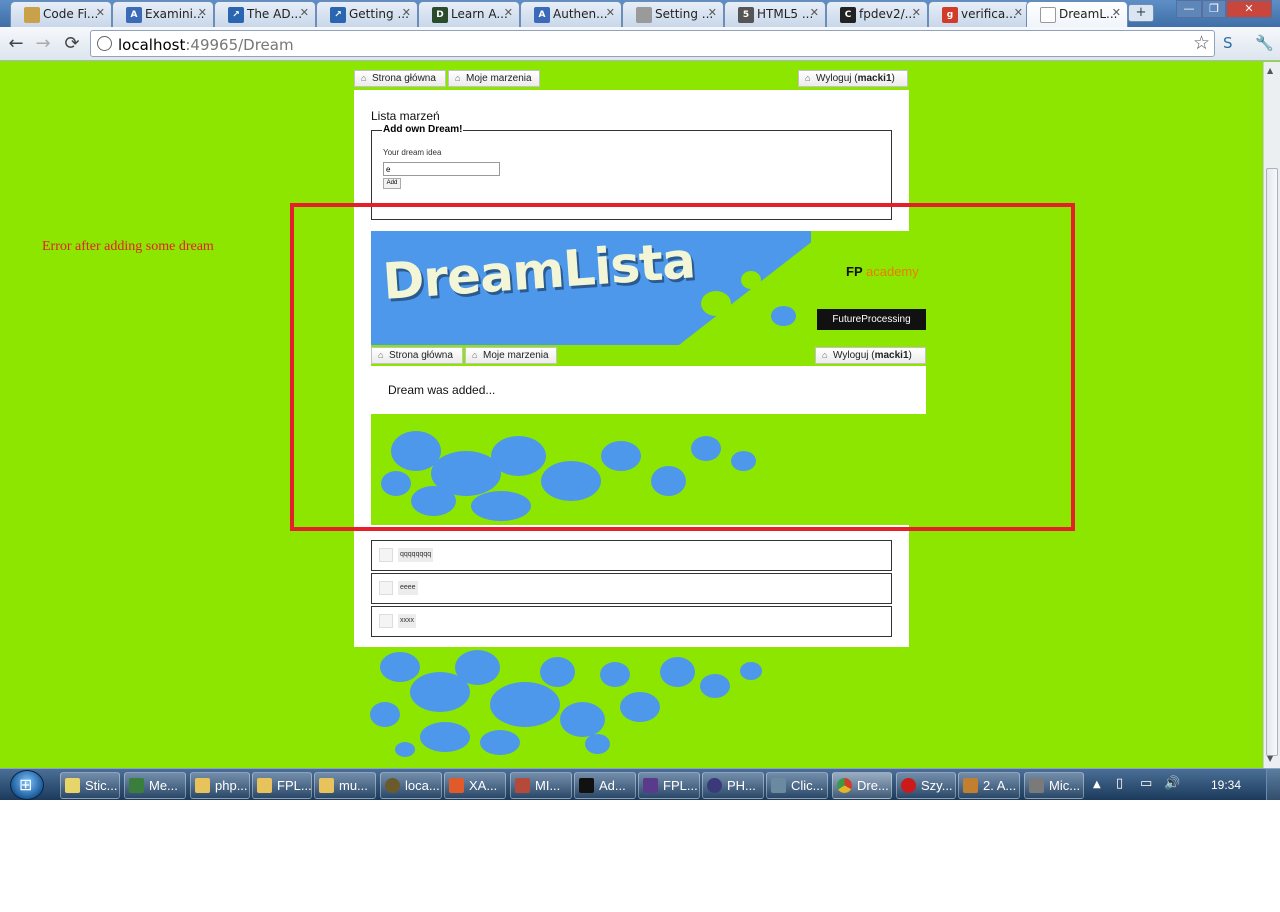  Describe the element at coordinates (652, 43) in the screenshot. I see `address-bar: localhost:49965/Dream ☆` at that location.